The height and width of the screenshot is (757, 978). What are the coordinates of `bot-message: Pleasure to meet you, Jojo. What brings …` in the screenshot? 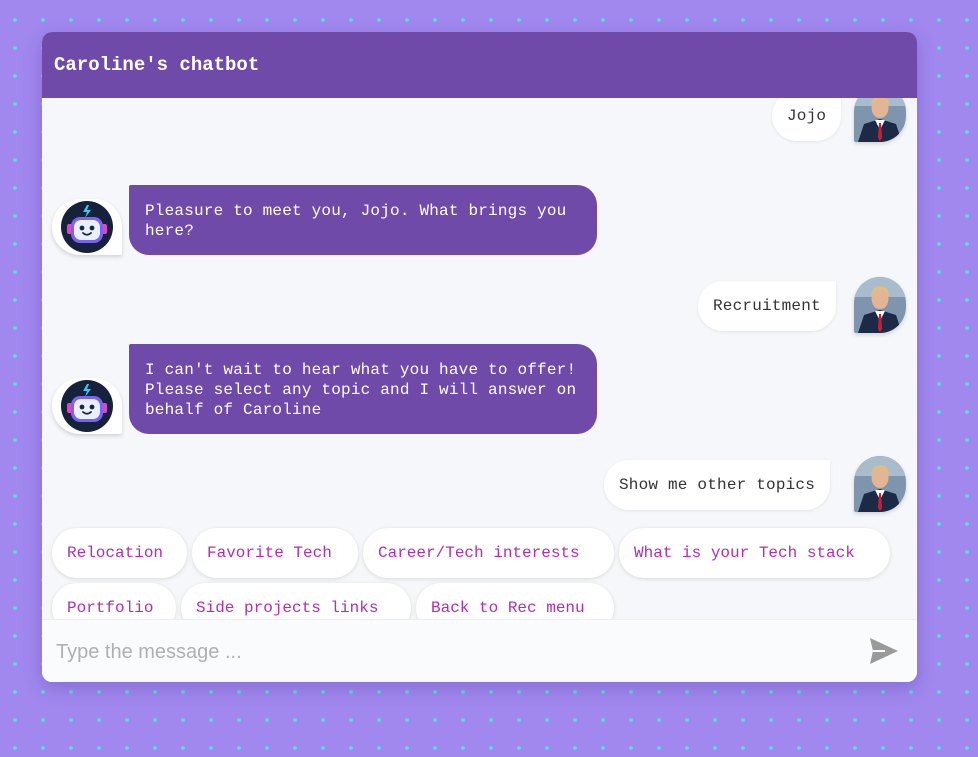 It's located at (363, 220).